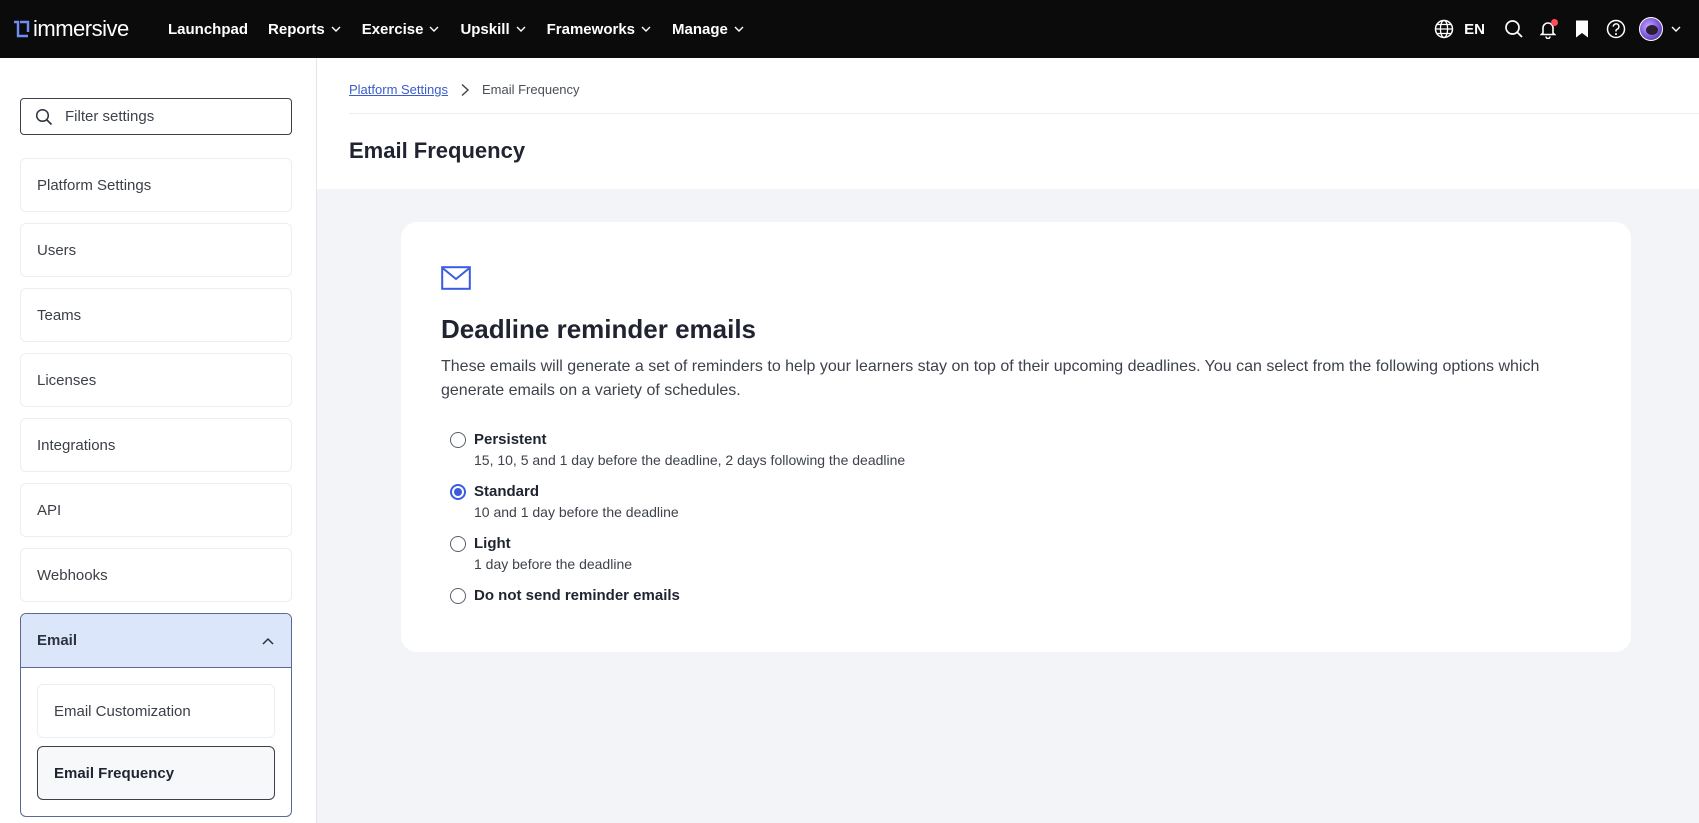  I want to click on filter-settings-input, so click(165, 116).